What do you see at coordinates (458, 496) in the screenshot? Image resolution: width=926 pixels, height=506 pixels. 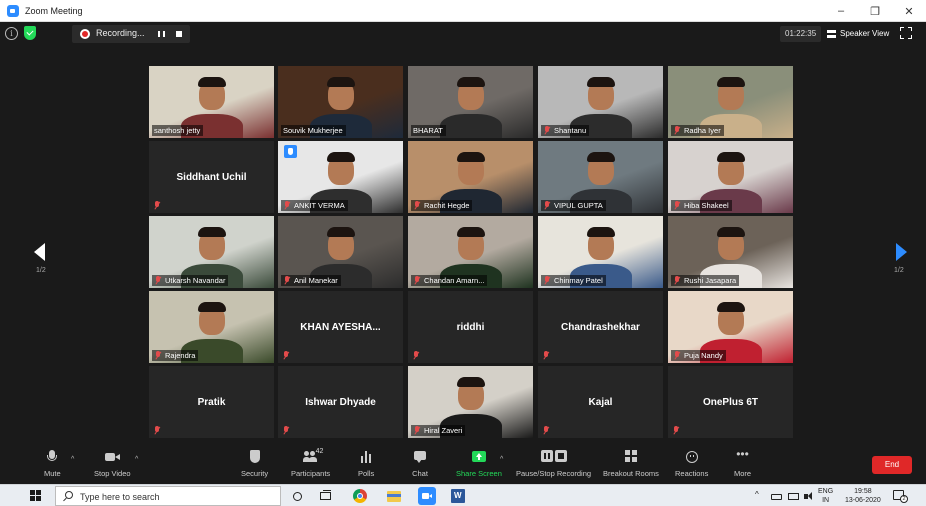 I see `word-icon: W` at bounding box center [458, 496].